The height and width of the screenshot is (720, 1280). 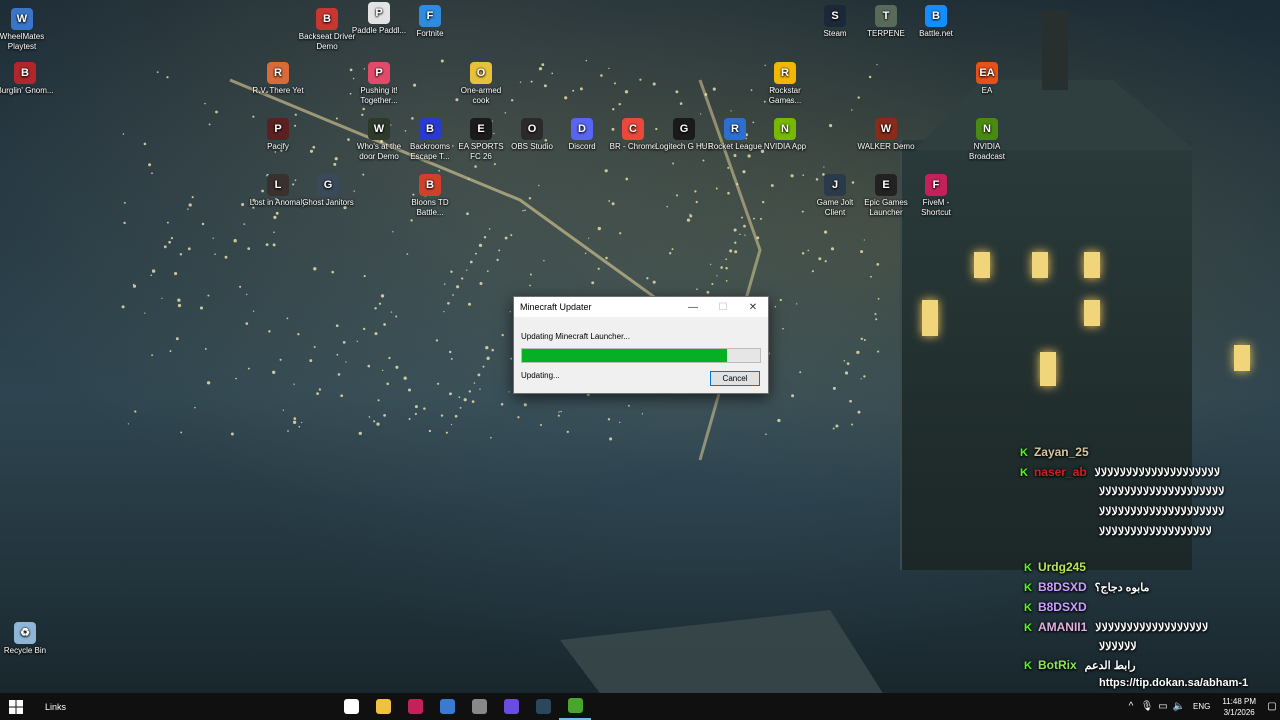 What do you see at coordinates (1118, 647) in the screenshot?
I see `chat-text: ﻻﻻﻻﻻﻻﻻ` at bounding box center [1118, 647].